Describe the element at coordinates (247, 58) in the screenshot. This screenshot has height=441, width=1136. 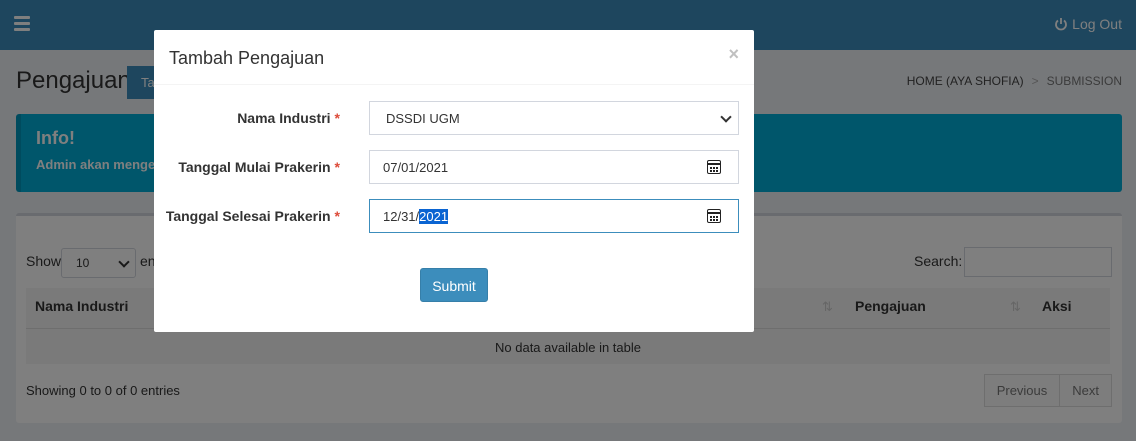
I see `modal-title: Tambah Pengajuan` at that location.